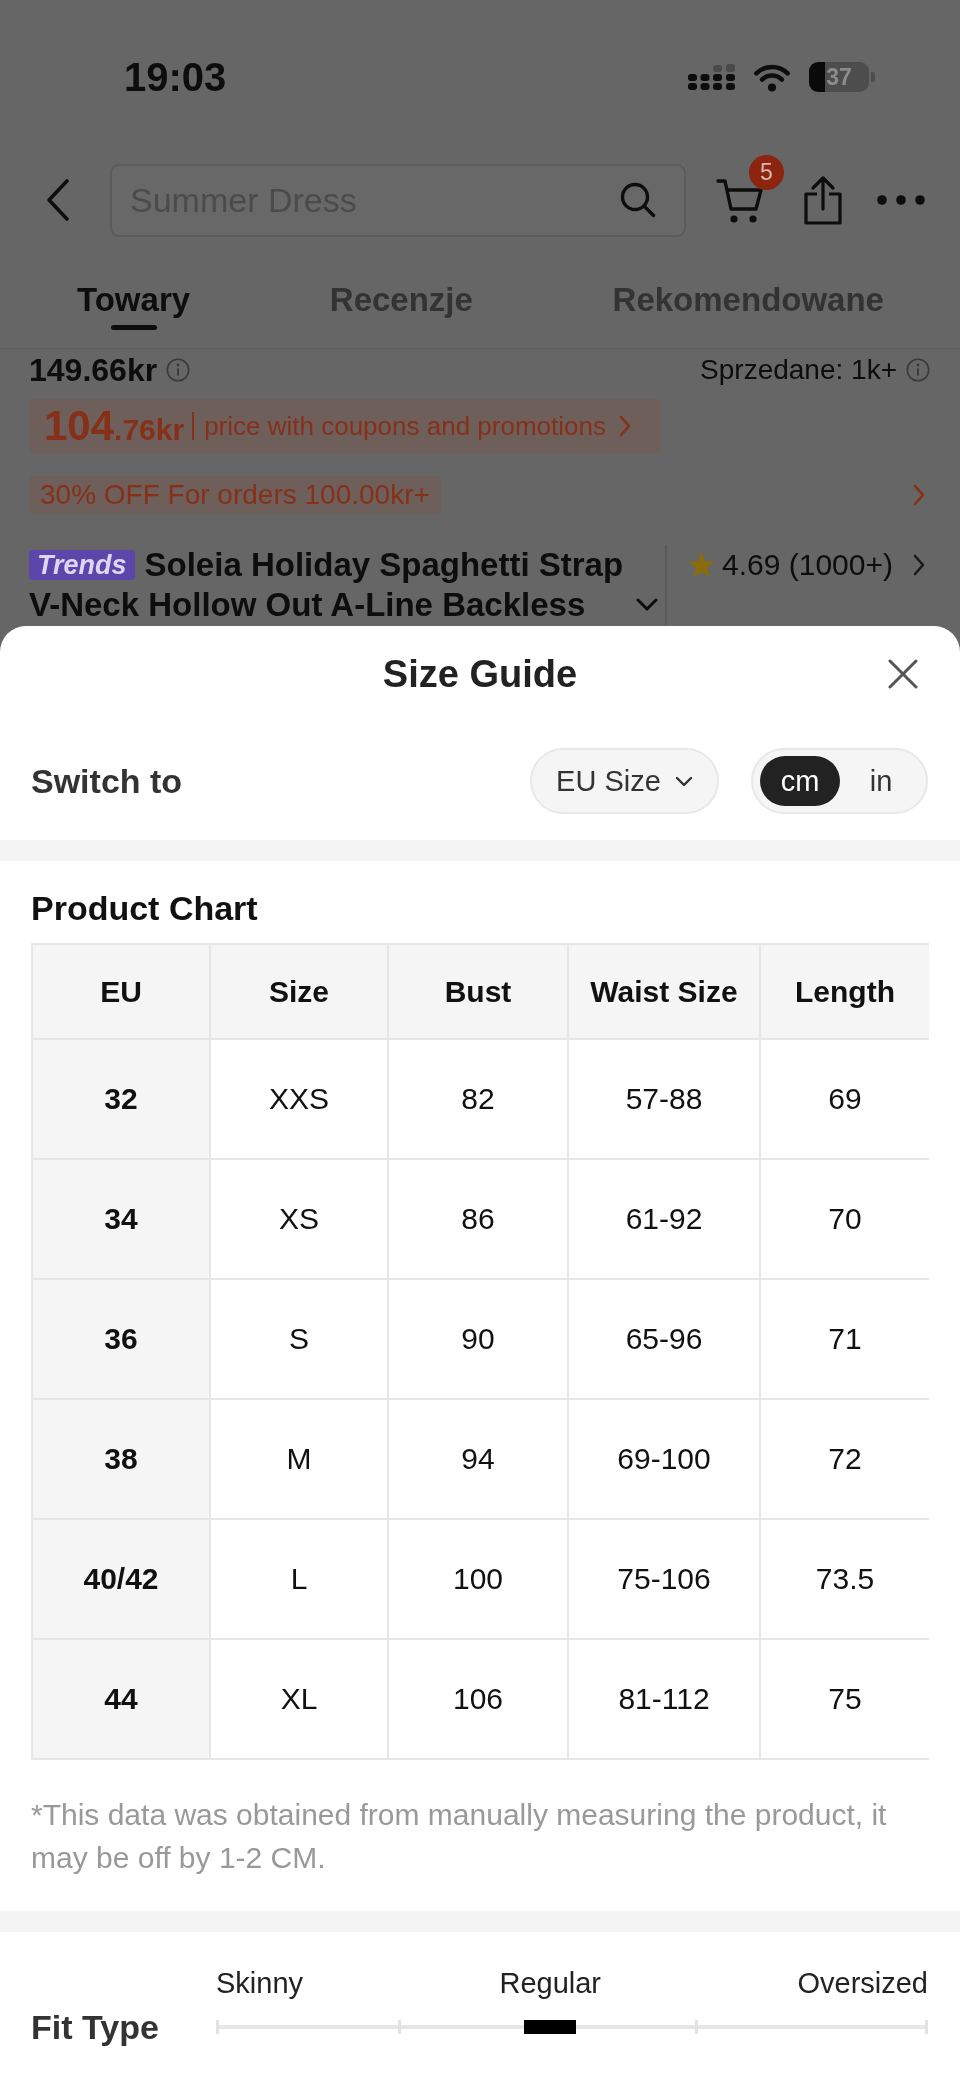 The width and height of the screenshot is (960, 2087). I want to click on column-header: Waist Size, so click(664, 991).